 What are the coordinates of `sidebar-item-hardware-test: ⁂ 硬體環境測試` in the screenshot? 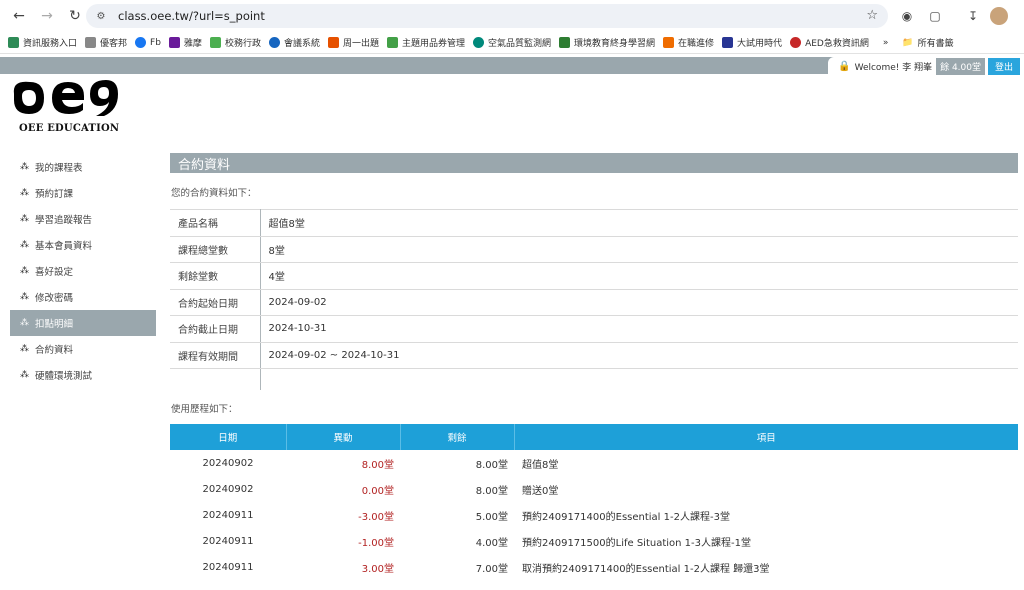 It's located at (83, 375).